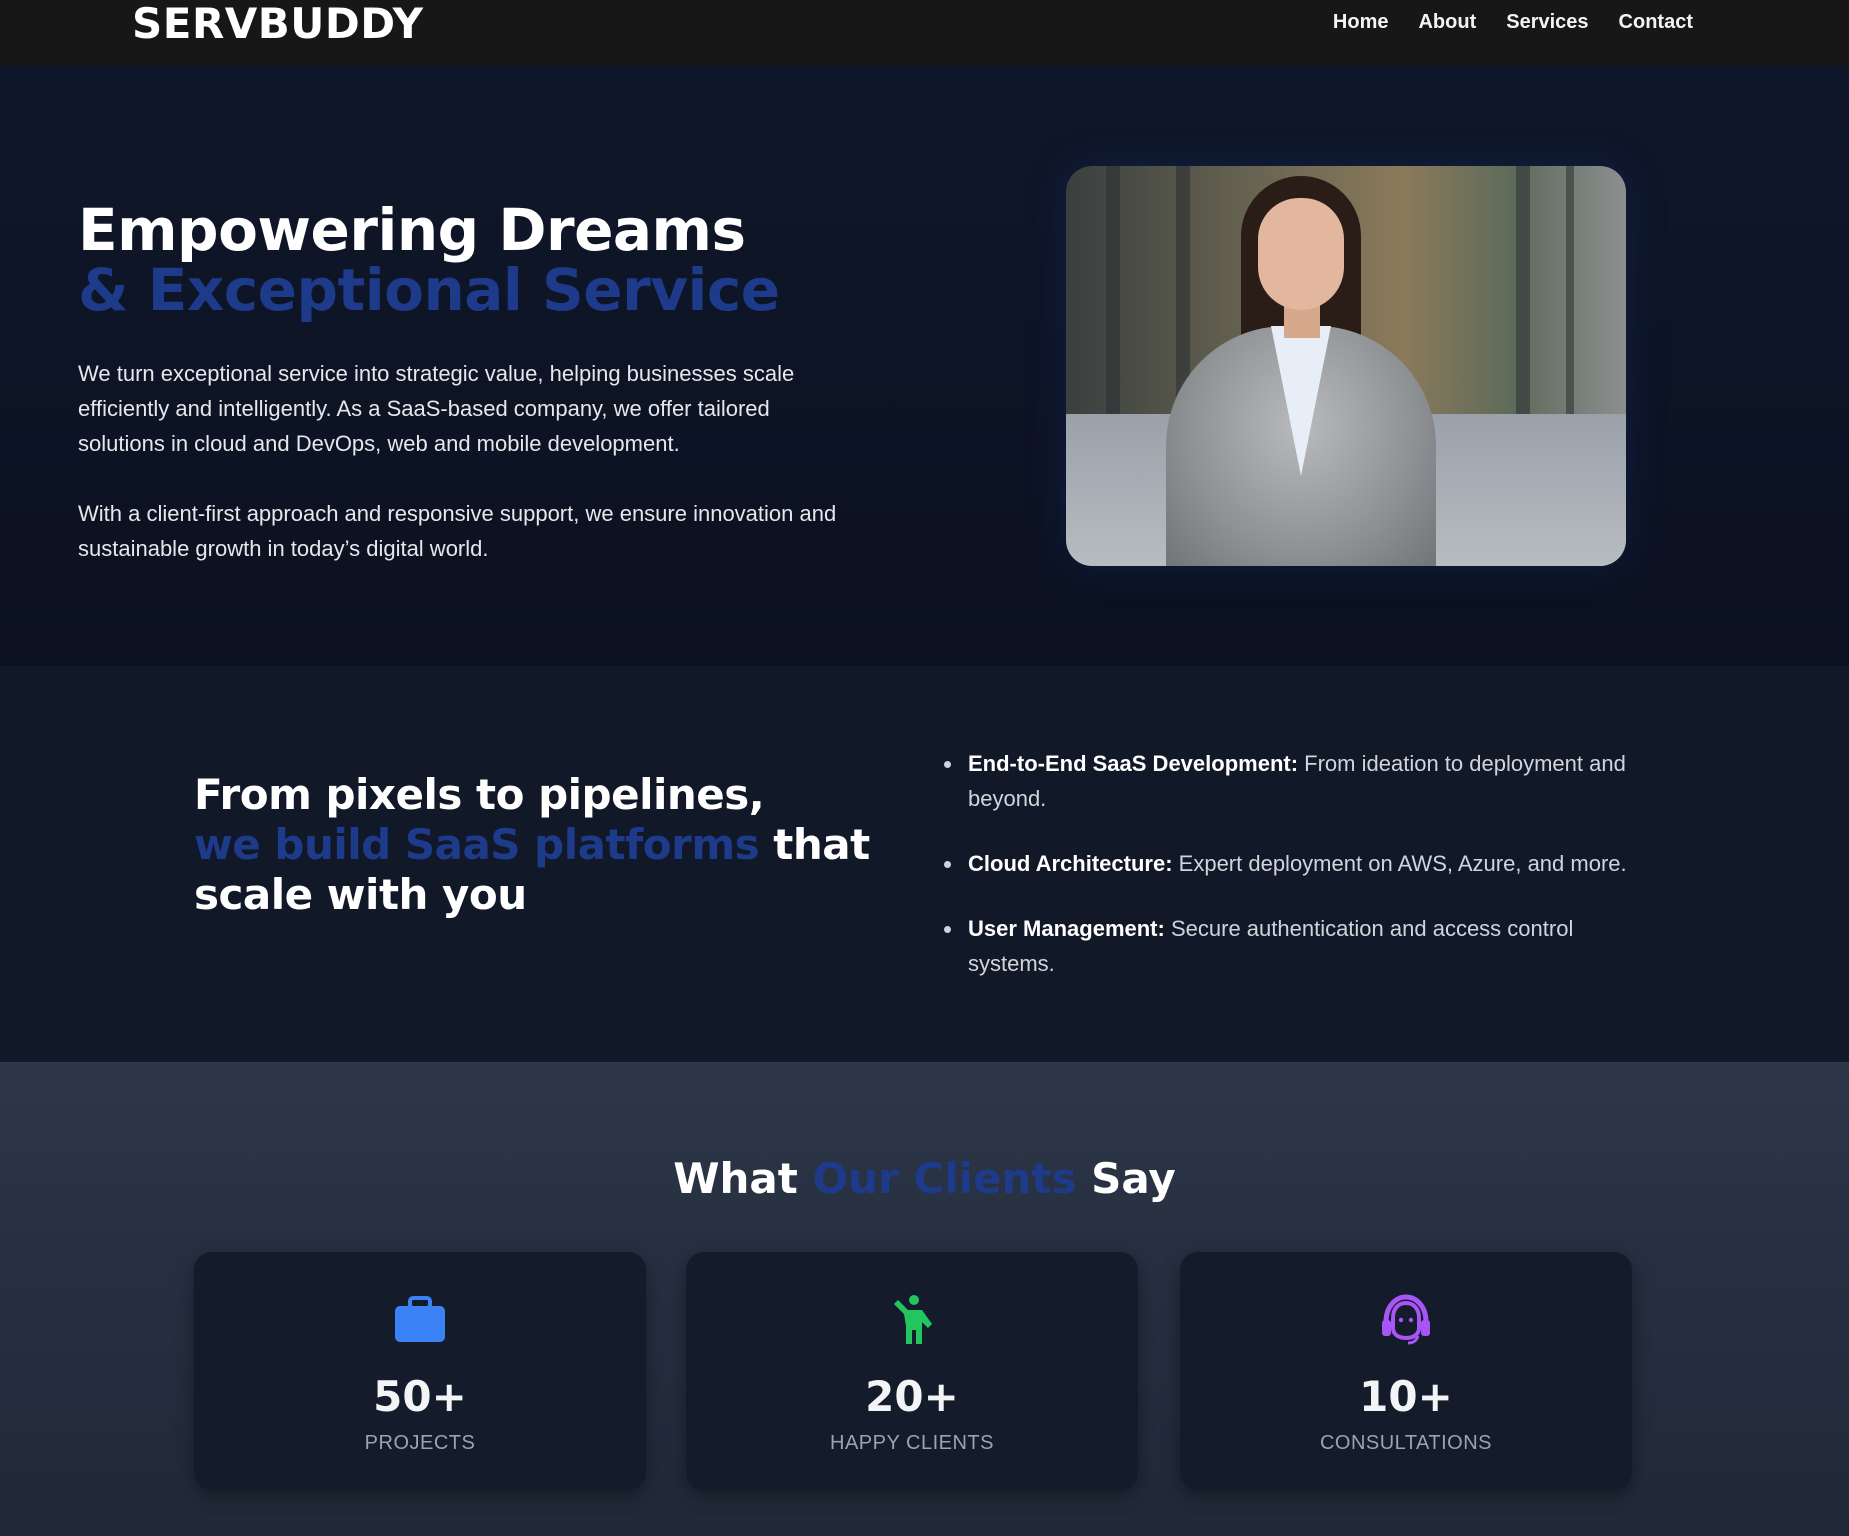 The image size is (1849, 1536). I want to click on person-waving-icon, so click(913, 1319).